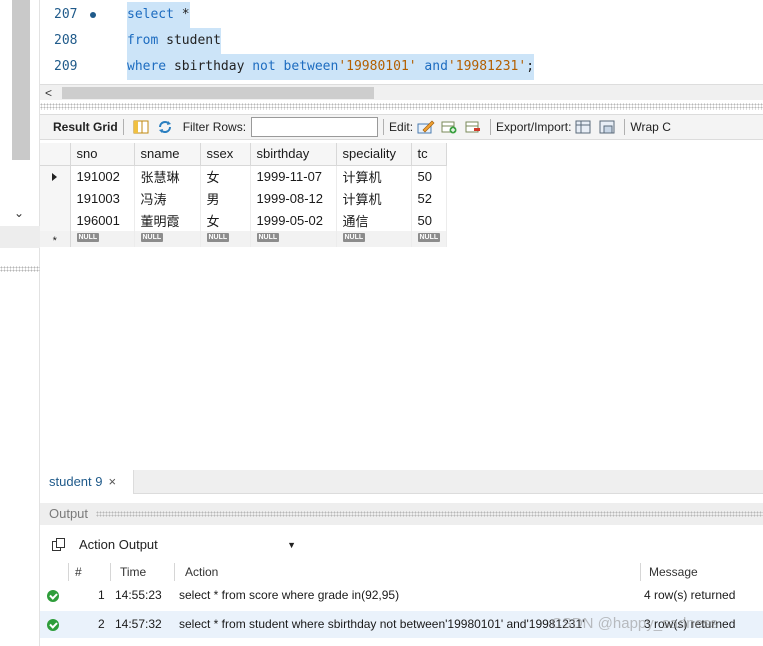 The width and height of the screenshot is (763, 646). Describe the element at coordinates (225, 198) in the screenshot. I see `cell-ssex: 男` at that location.